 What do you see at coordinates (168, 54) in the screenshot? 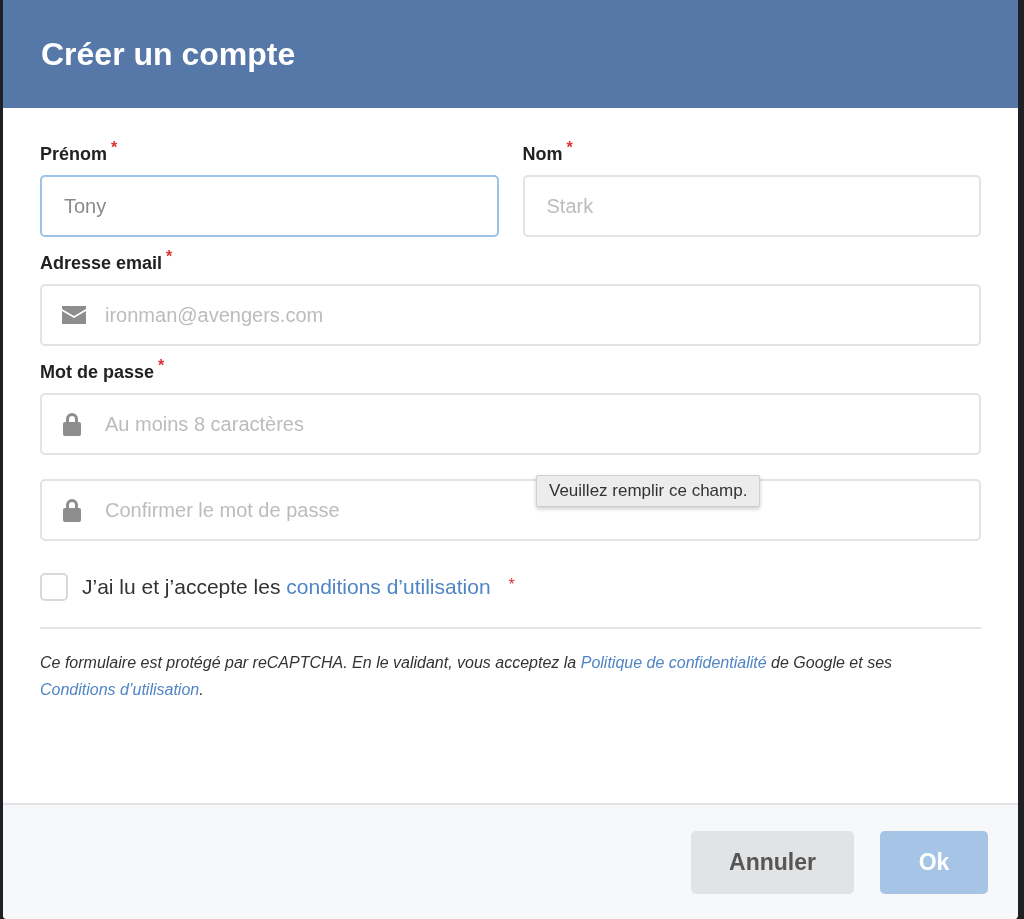
I see `dialog-title: Créer un compte` at bounding box center [168, 54].